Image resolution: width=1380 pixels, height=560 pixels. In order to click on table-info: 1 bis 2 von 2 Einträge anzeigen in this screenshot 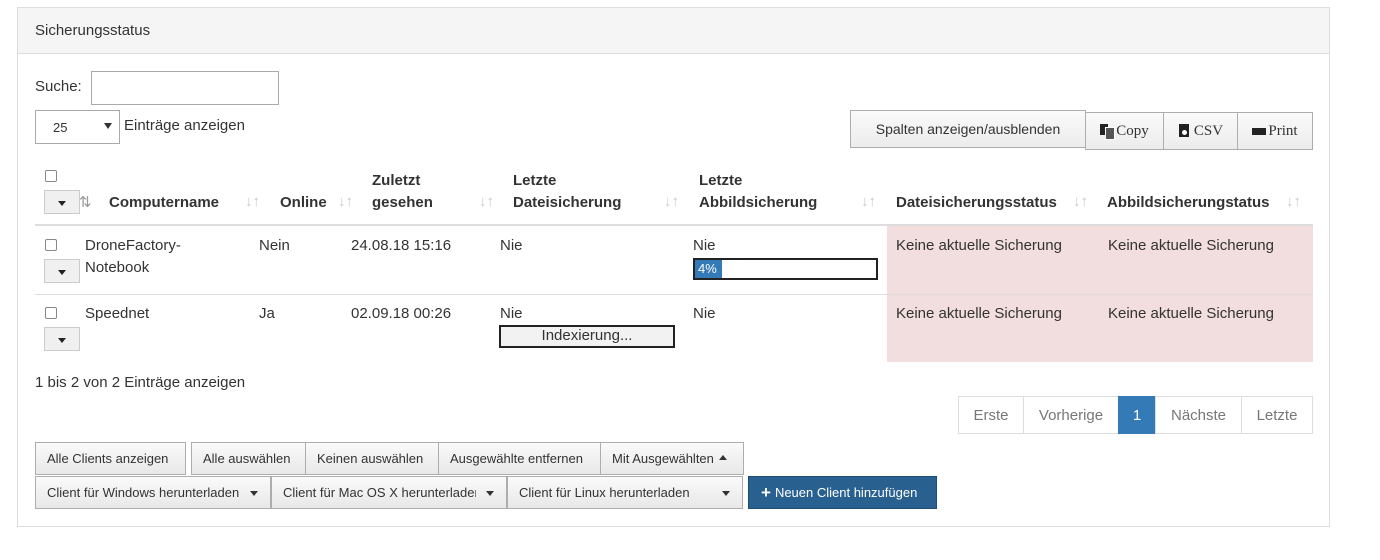, I will do `click(140, 382)`.